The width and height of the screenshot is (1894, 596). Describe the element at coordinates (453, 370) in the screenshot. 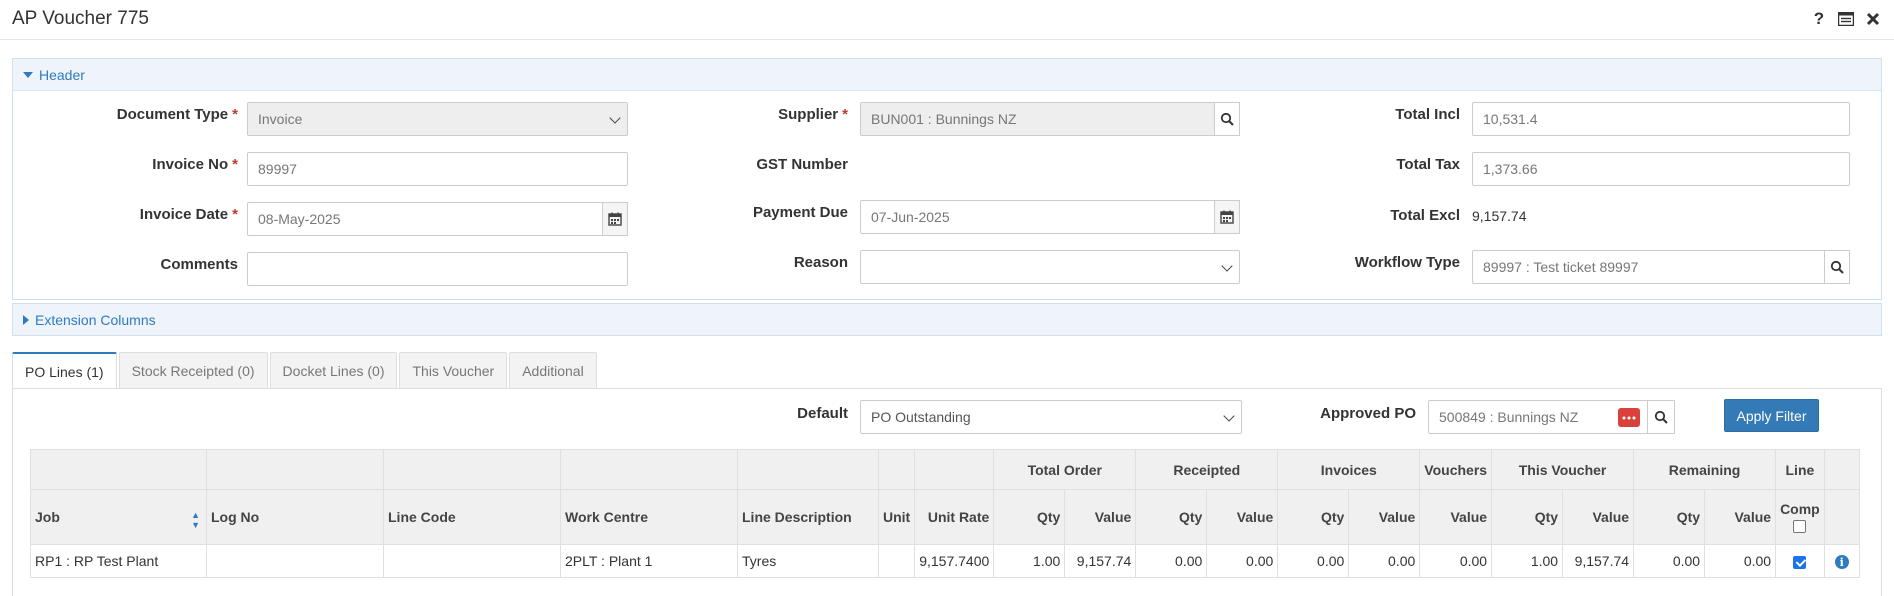

I see `tab-this-voucher: This Voucher` at that location.